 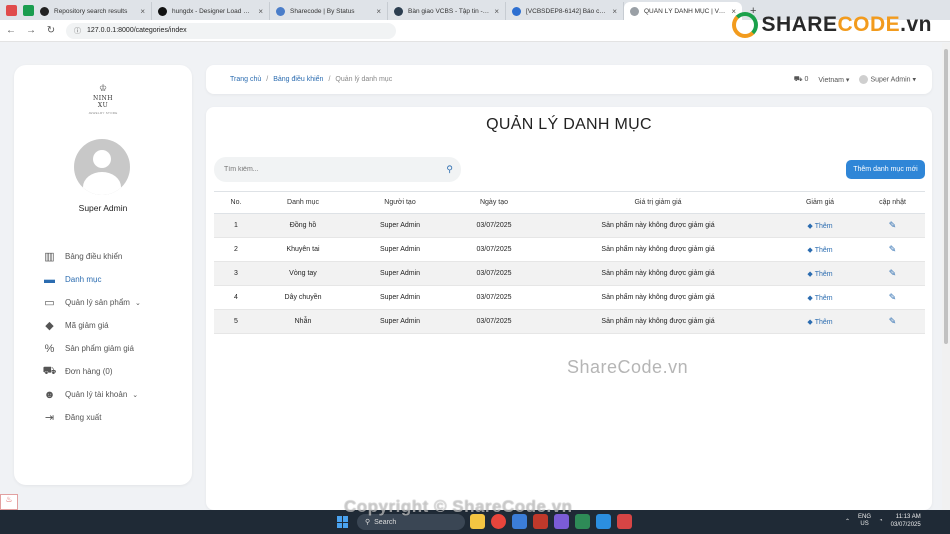 I want to click on language-dropdown: Vietnam ▾, so click(x=833, y=80).